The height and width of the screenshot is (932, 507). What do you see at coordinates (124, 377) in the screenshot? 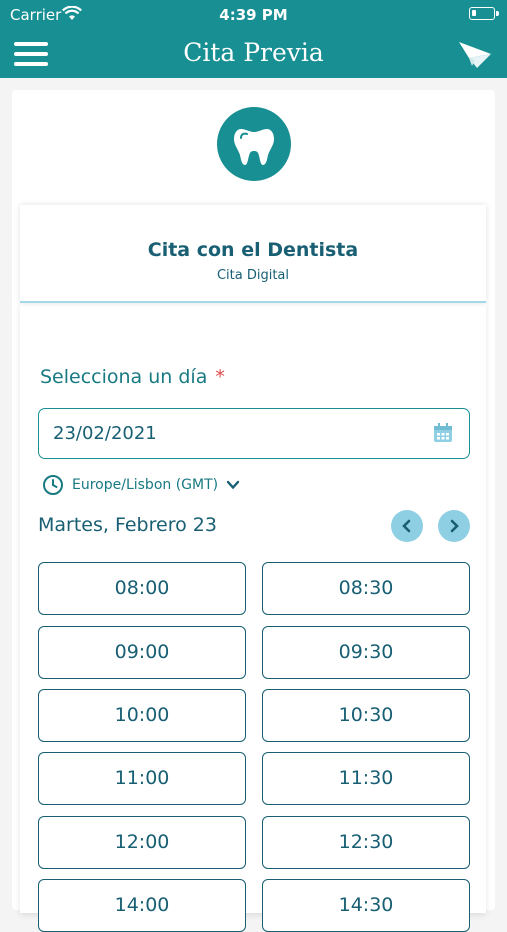
I see `select-day-text: Selecciona un día` at bounding box center [124, 377].